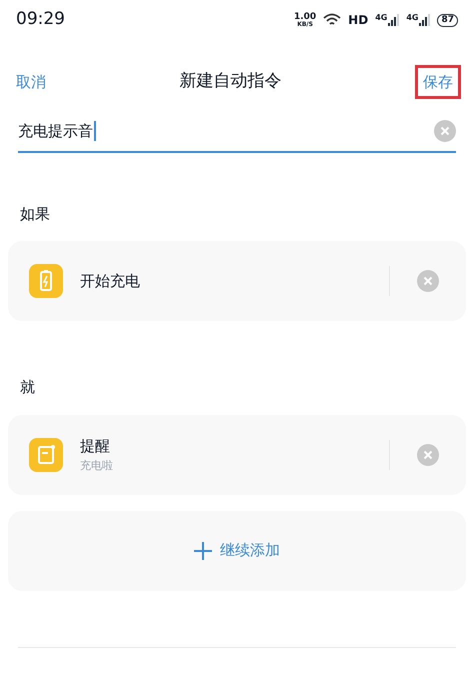 The height and width of the screenshot is (697, 474). I want to click on action-subtitle: 充电啦, so click(97, 466).